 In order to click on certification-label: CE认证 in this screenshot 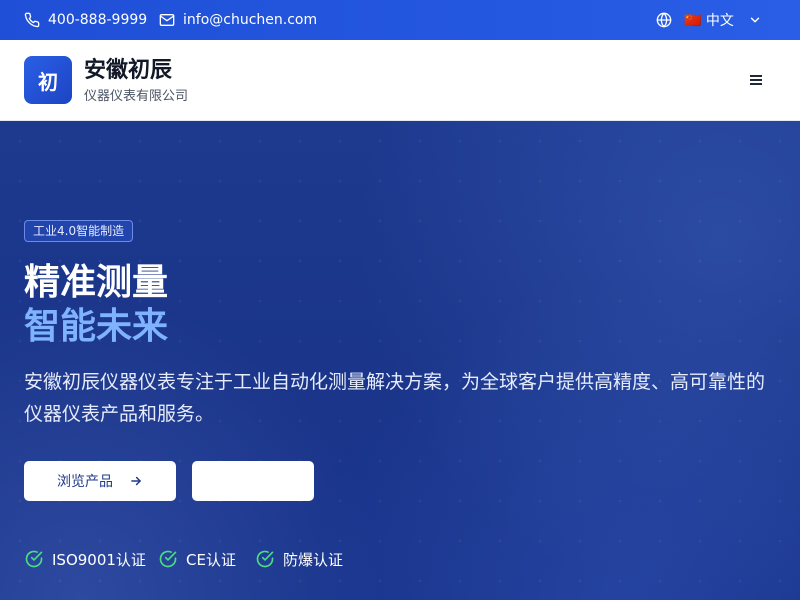, I will do `click(211, 559)`.